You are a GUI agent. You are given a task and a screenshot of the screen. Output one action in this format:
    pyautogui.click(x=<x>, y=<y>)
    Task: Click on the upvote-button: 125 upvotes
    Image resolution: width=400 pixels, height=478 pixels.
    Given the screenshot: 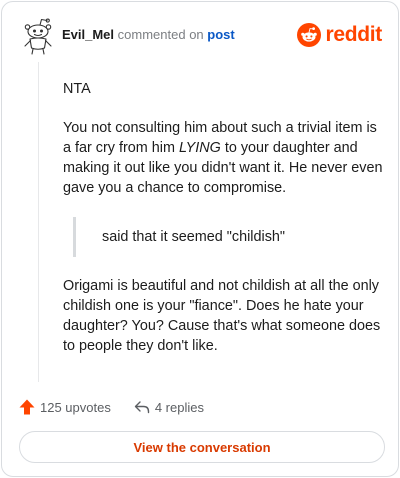 What is the action you would take?
    pyautogui.click(x=64, y=407)
    